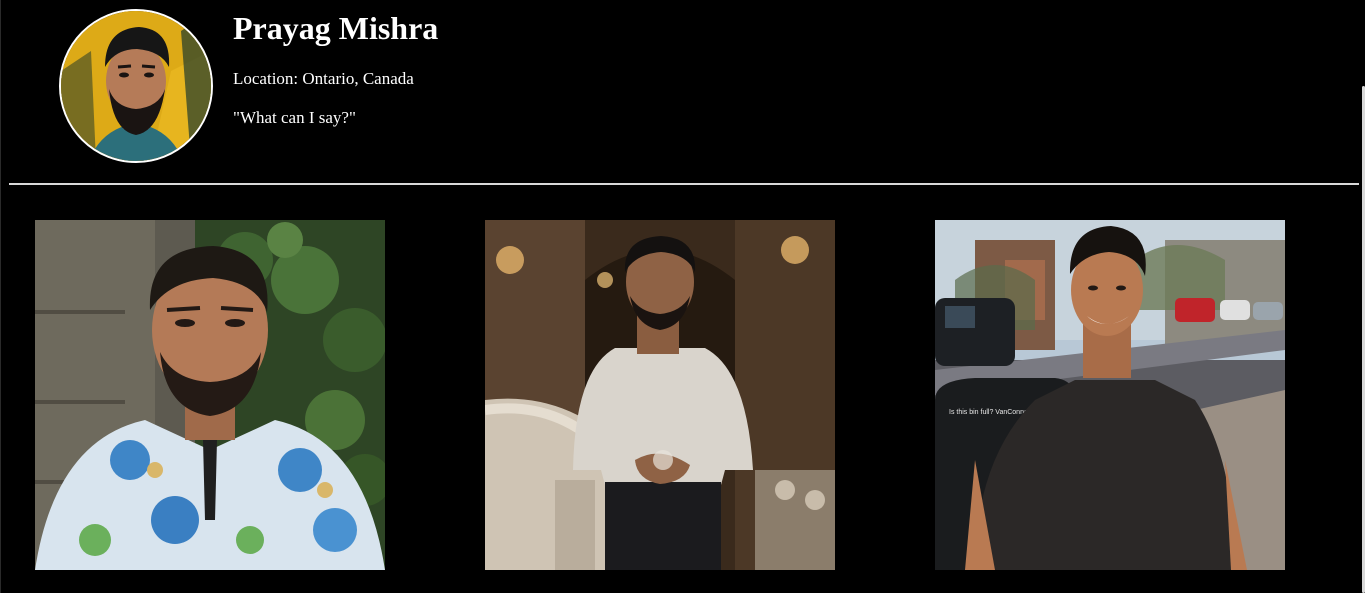 This screenshot has height=593, width=1365. I want to click on profile-location: Location: Ontario, Canada, so click(323, 78).